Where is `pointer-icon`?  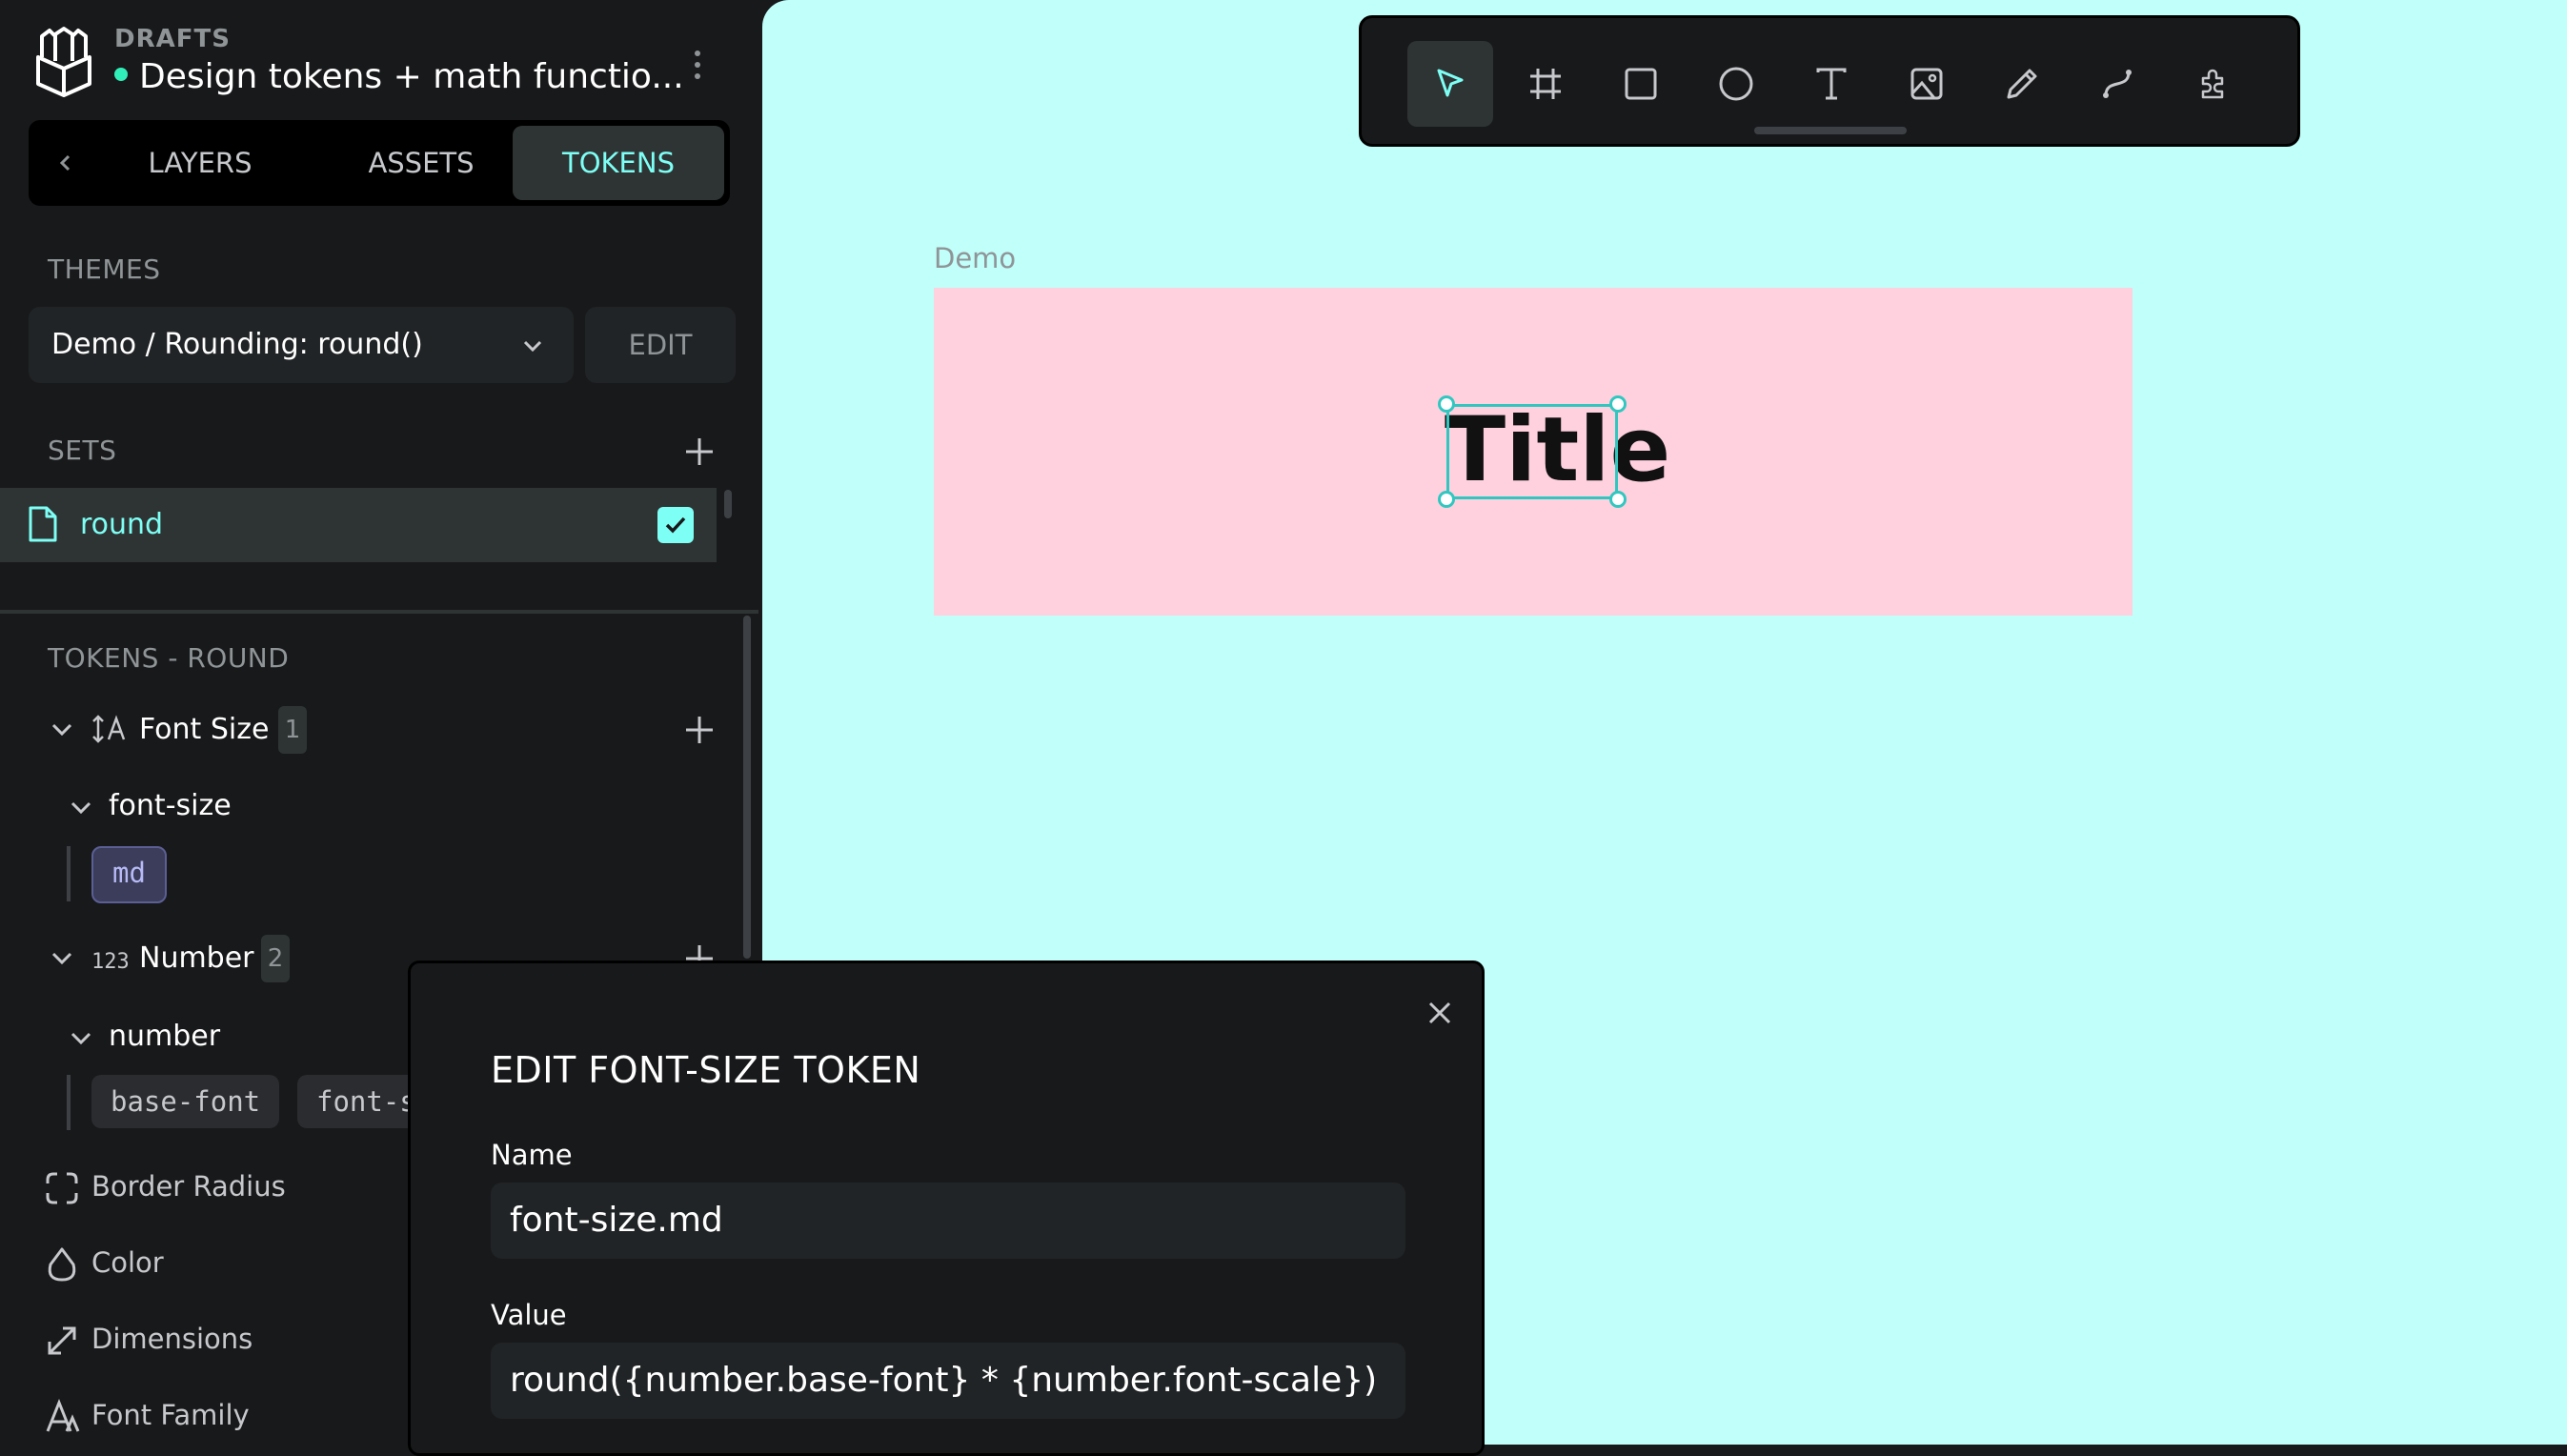
pointer-icon is located at coordinates (1450, 83).